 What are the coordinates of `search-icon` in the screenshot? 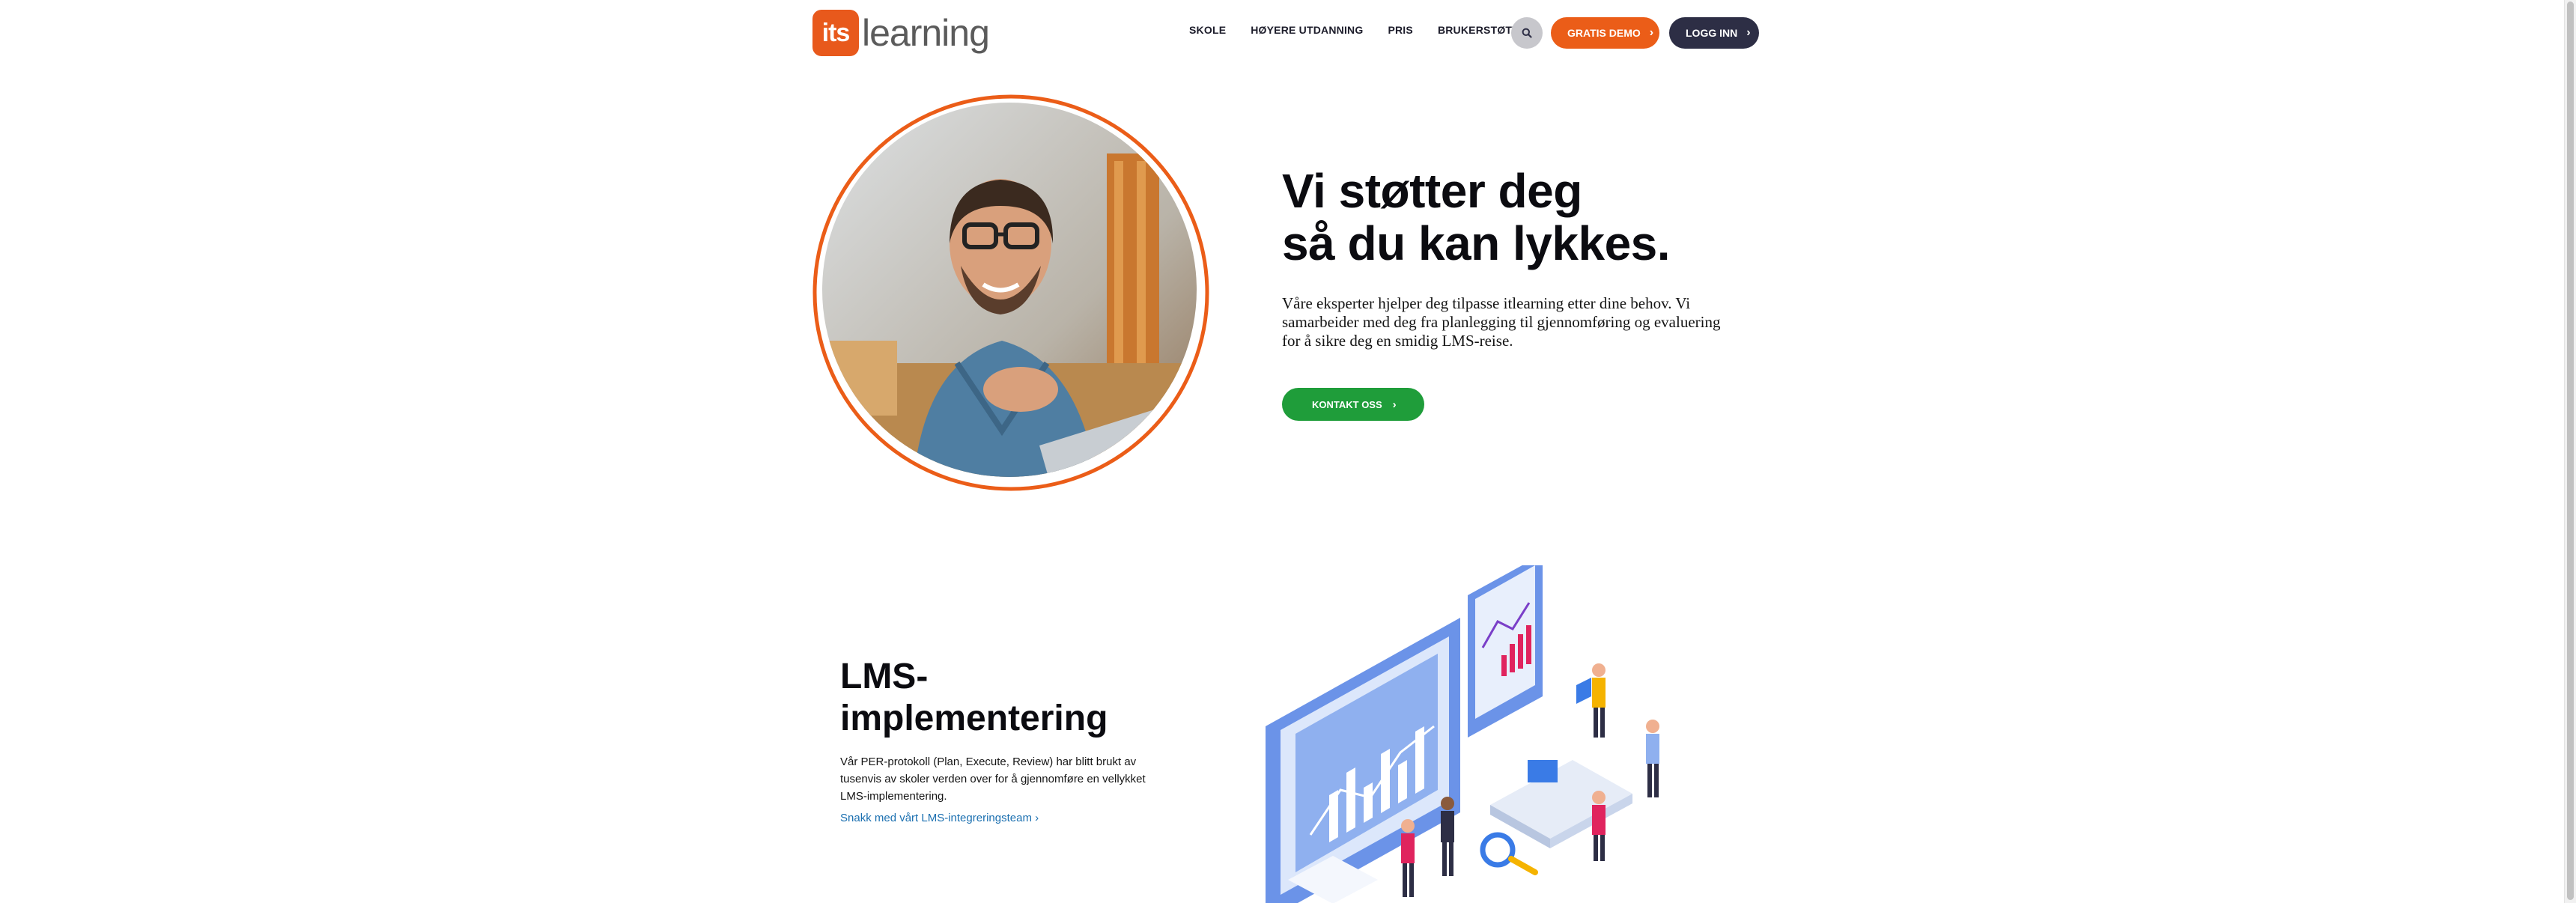 It's located at (1527, 33).